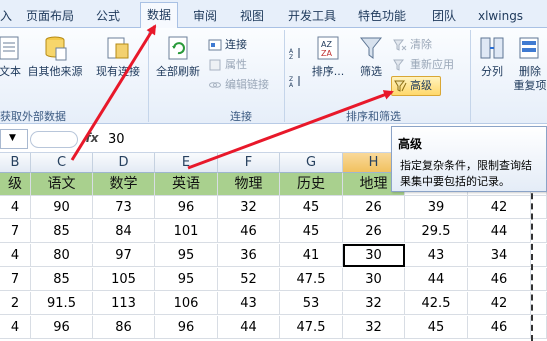 This screenshot has width=547, height=341. What do you see at coordinates (55, 56) in the screenshot?
I see `from-other-sources-button: 自其他来源` at bounding box center [55, 56].